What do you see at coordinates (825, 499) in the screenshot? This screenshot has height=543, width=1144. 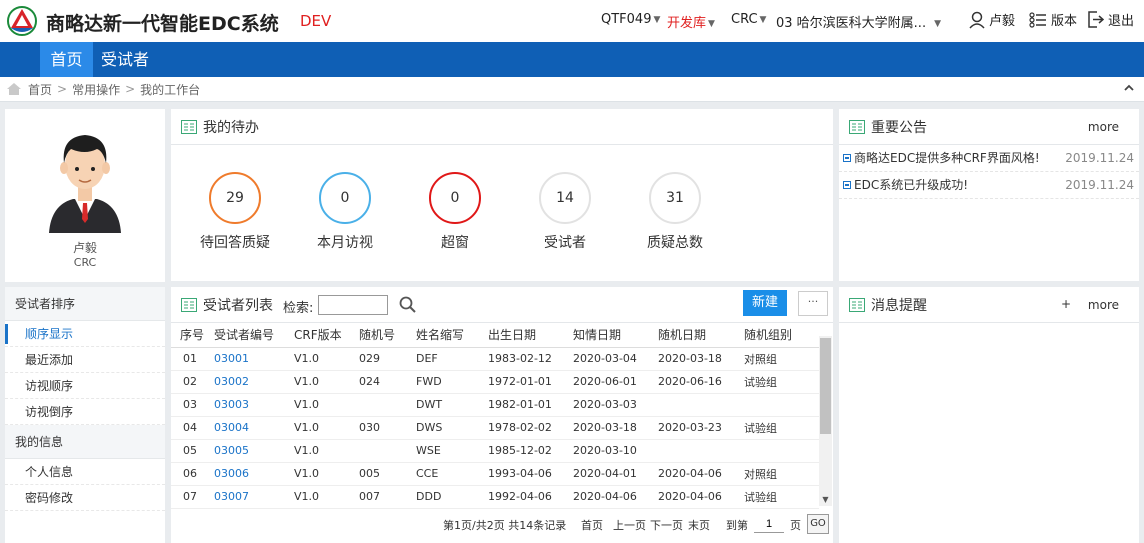 I see `scroll-down-icon: ▼` at bounding box center [825, 499].